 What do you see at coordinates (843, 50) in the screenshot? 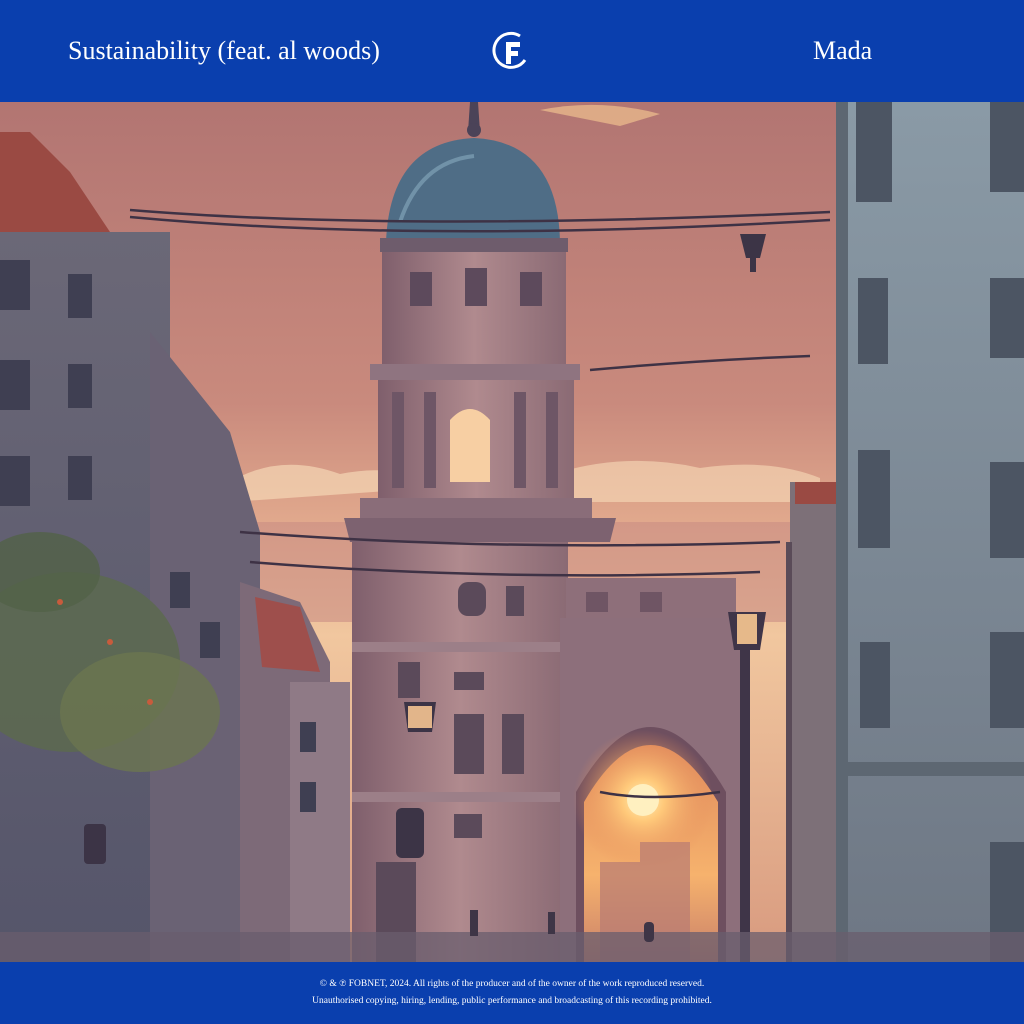
I see `artist-name: Mada` at bounding box center [843, 50].